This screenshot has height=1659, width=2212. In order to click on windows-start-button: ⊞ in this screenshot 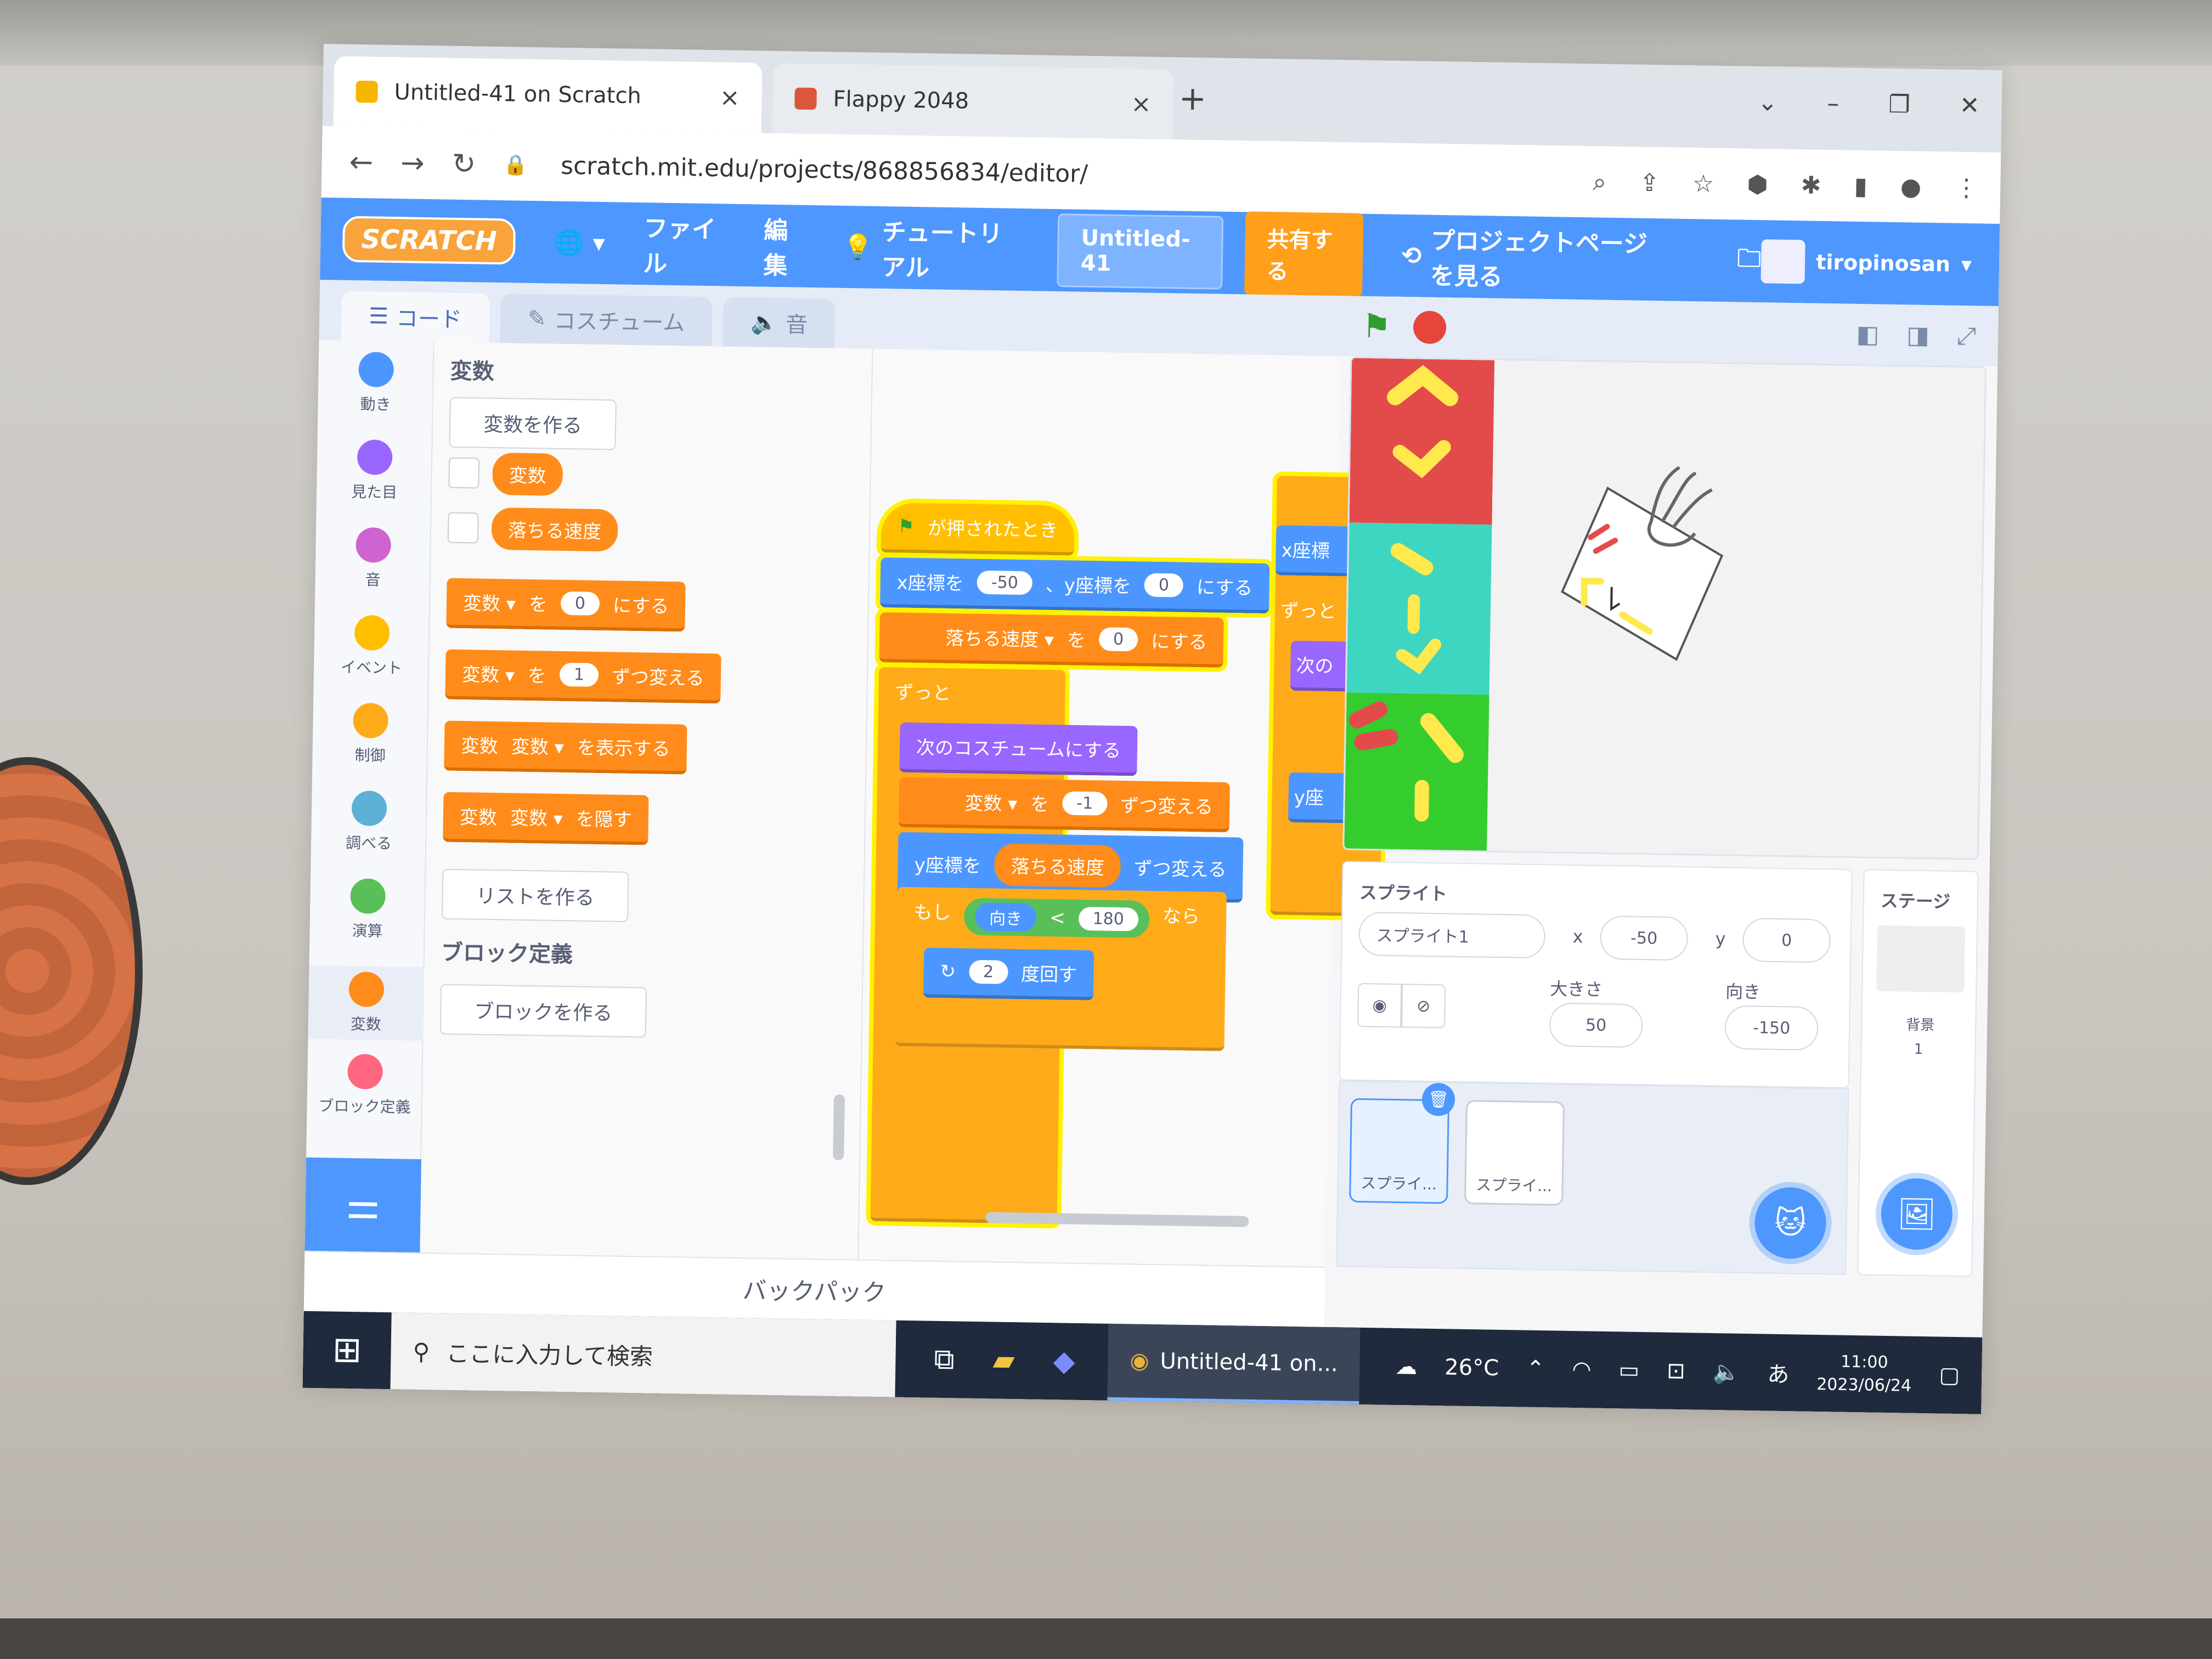, I will do `click(348, 1350)`.